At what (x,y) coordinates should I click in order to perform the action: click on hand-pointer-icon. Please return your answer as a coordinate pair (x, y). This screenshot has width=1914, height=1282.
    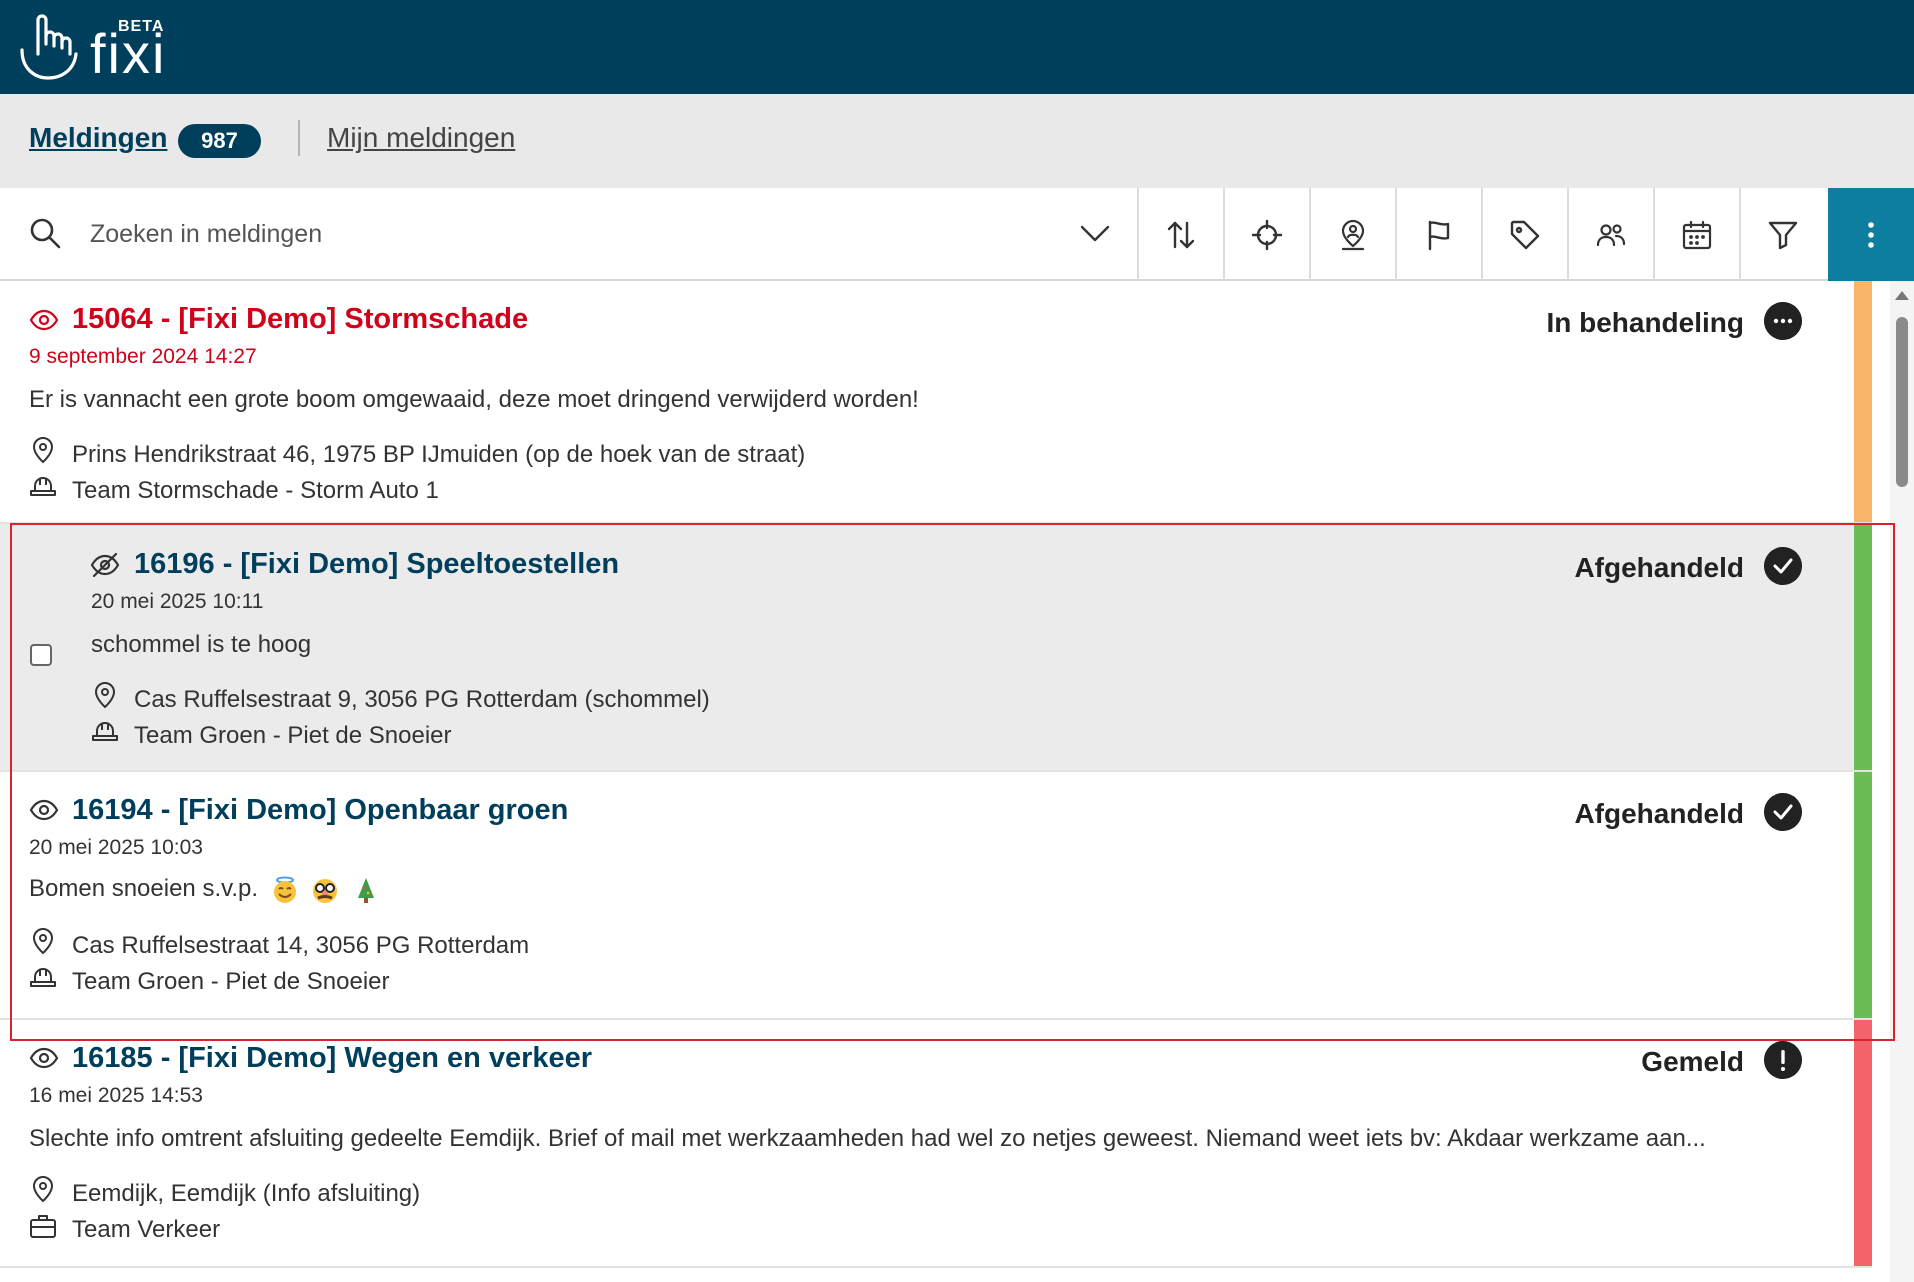
    Looking at the image, I should click on (49, 47).